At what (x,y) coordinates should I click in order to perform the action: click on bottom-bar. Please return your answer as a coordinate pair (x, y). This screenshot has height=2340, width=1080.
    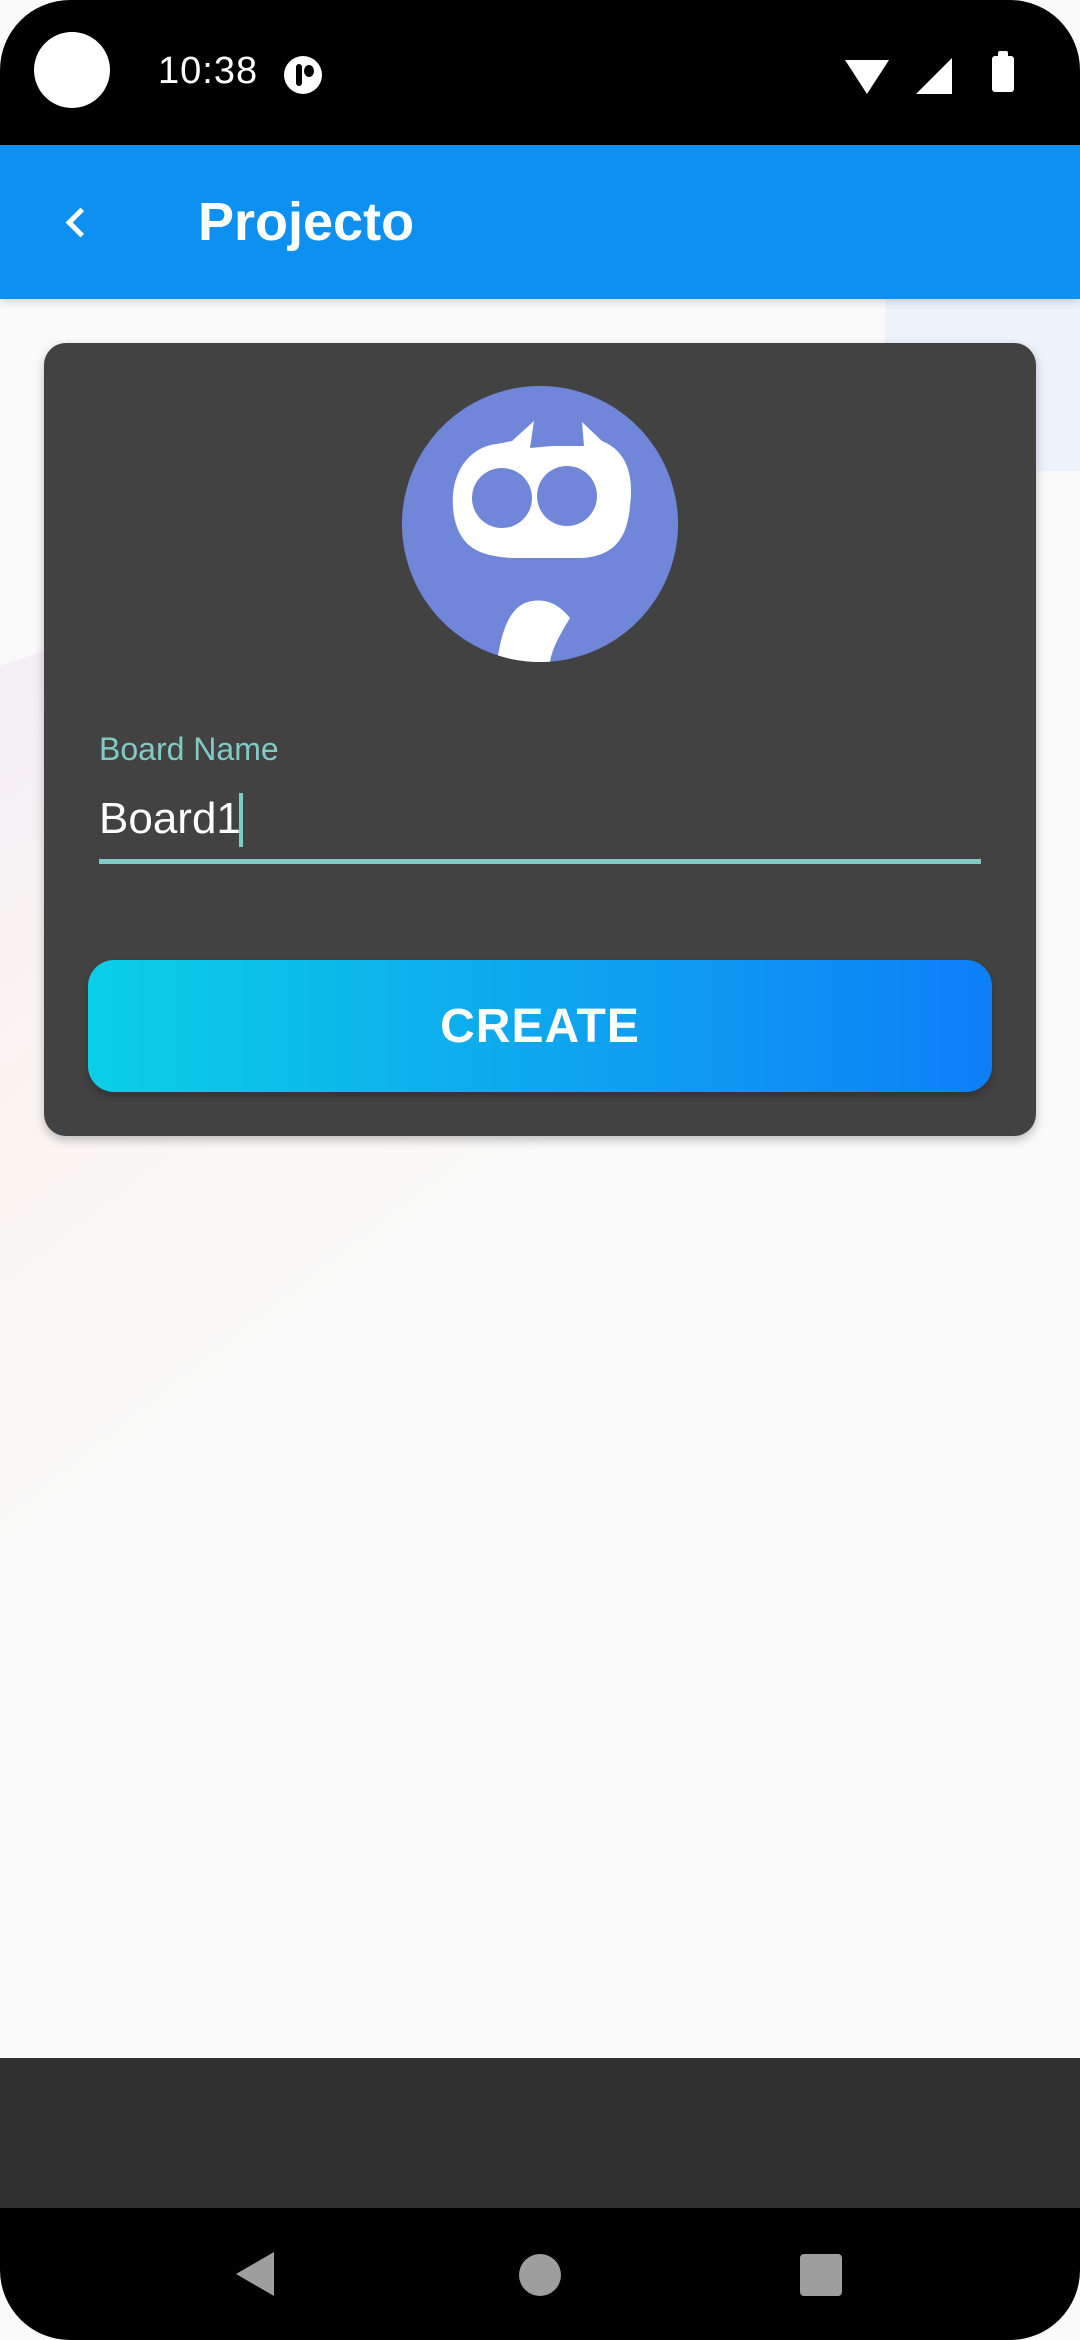
    Looking at the image, I should click on (540, 2133).